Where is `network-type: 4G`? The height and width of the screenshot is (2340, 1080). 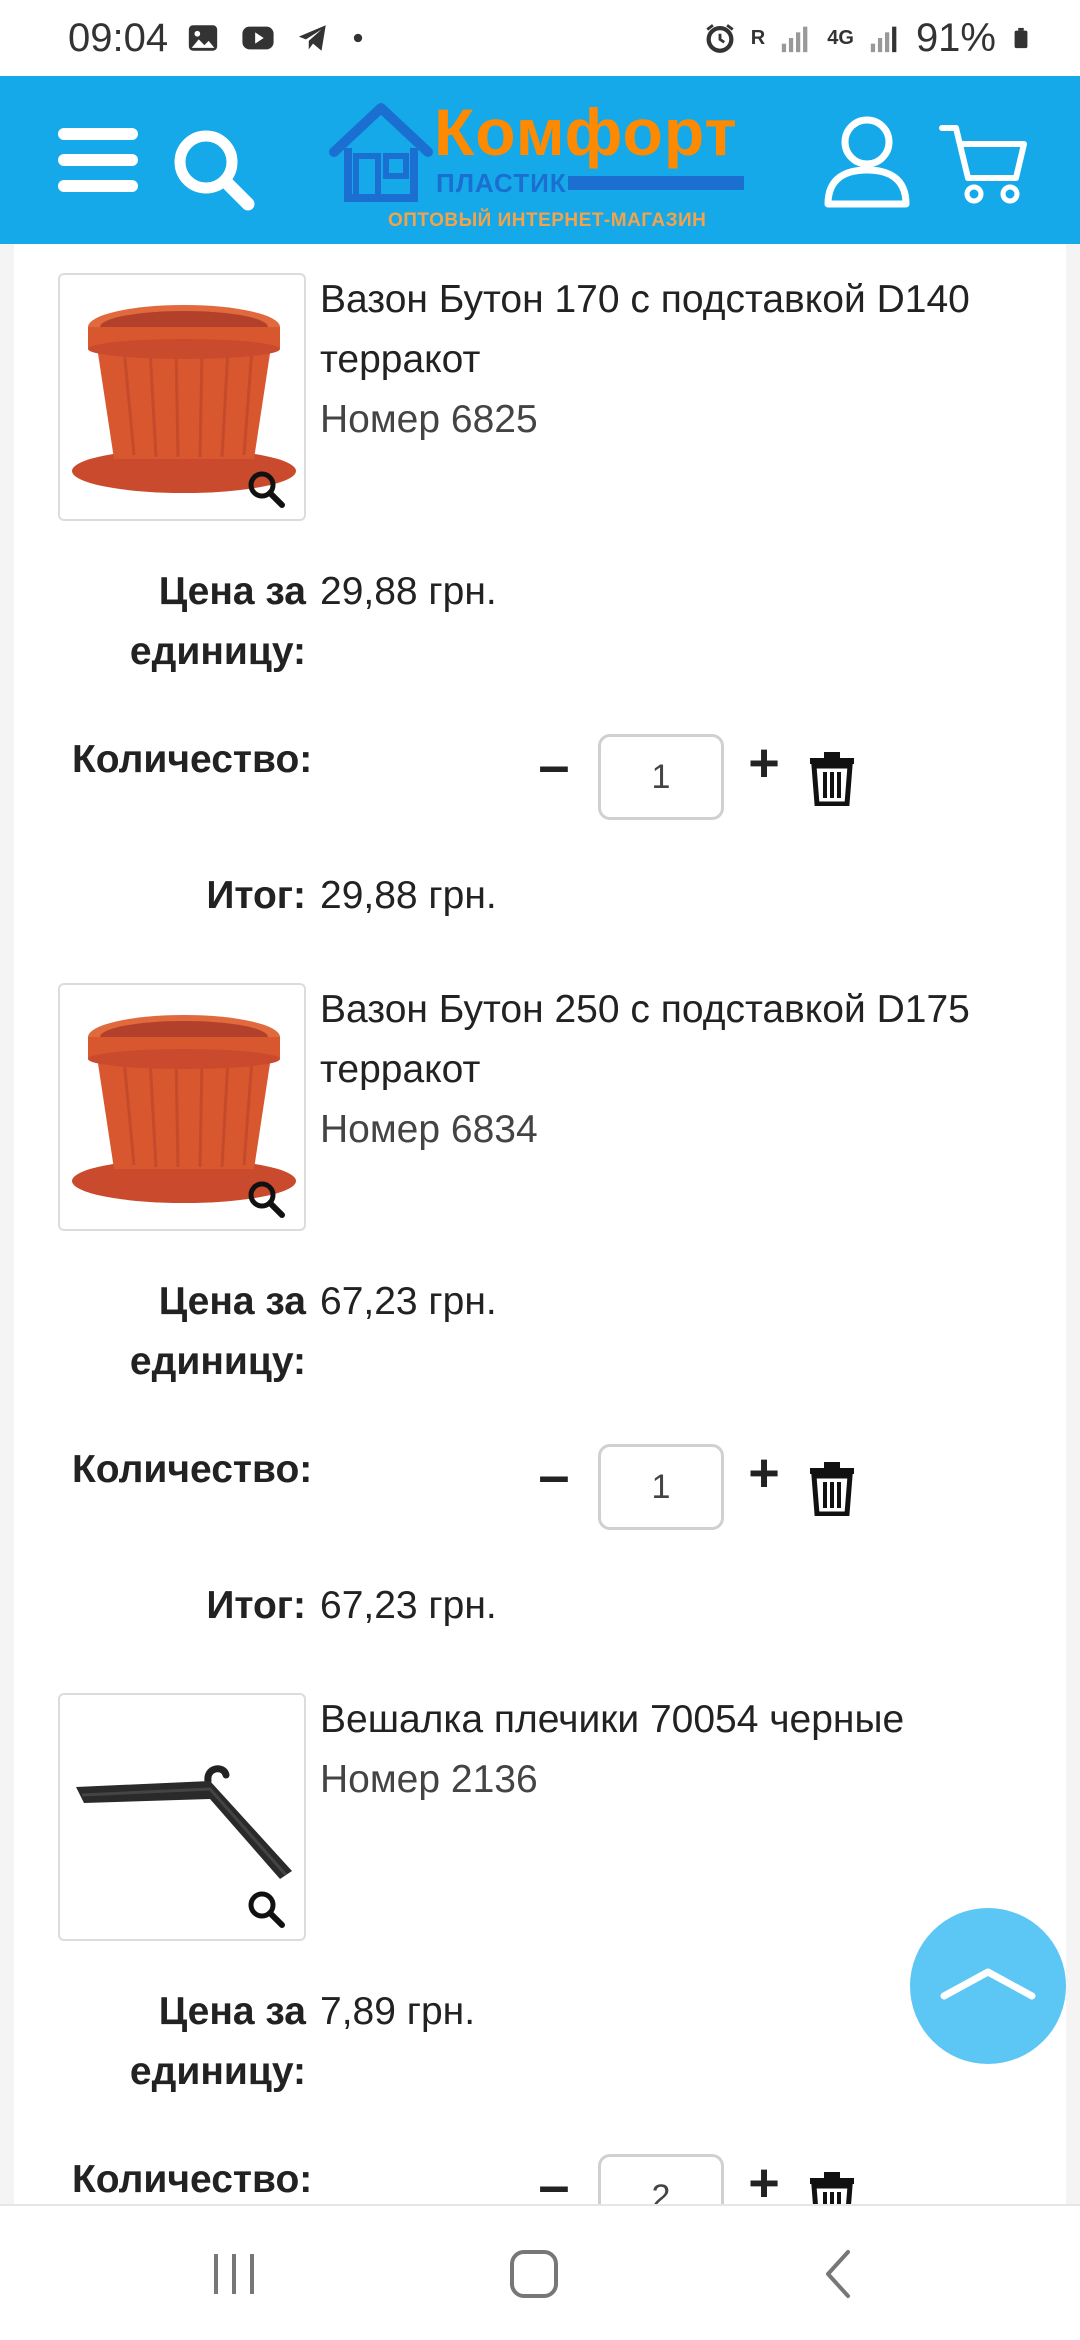 network-type: 4G is located at coordinates (840, 37).